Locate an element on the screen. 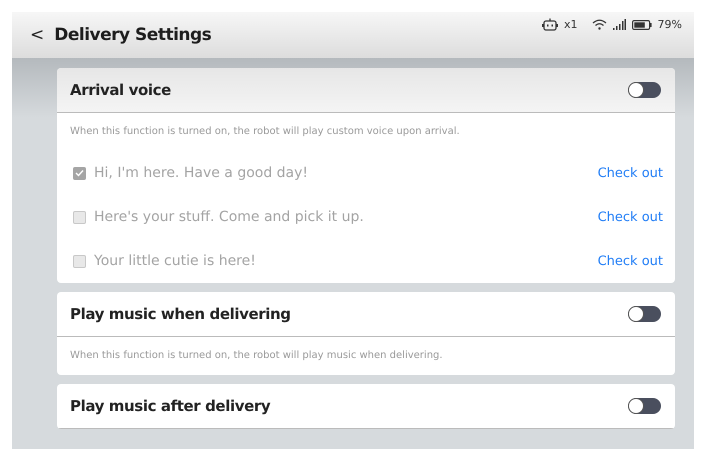 The height and width of the screenshot is (449, 706). voice-option-label: Here's your stuff. Come and pick it up. is located at coordinates (229, 217).